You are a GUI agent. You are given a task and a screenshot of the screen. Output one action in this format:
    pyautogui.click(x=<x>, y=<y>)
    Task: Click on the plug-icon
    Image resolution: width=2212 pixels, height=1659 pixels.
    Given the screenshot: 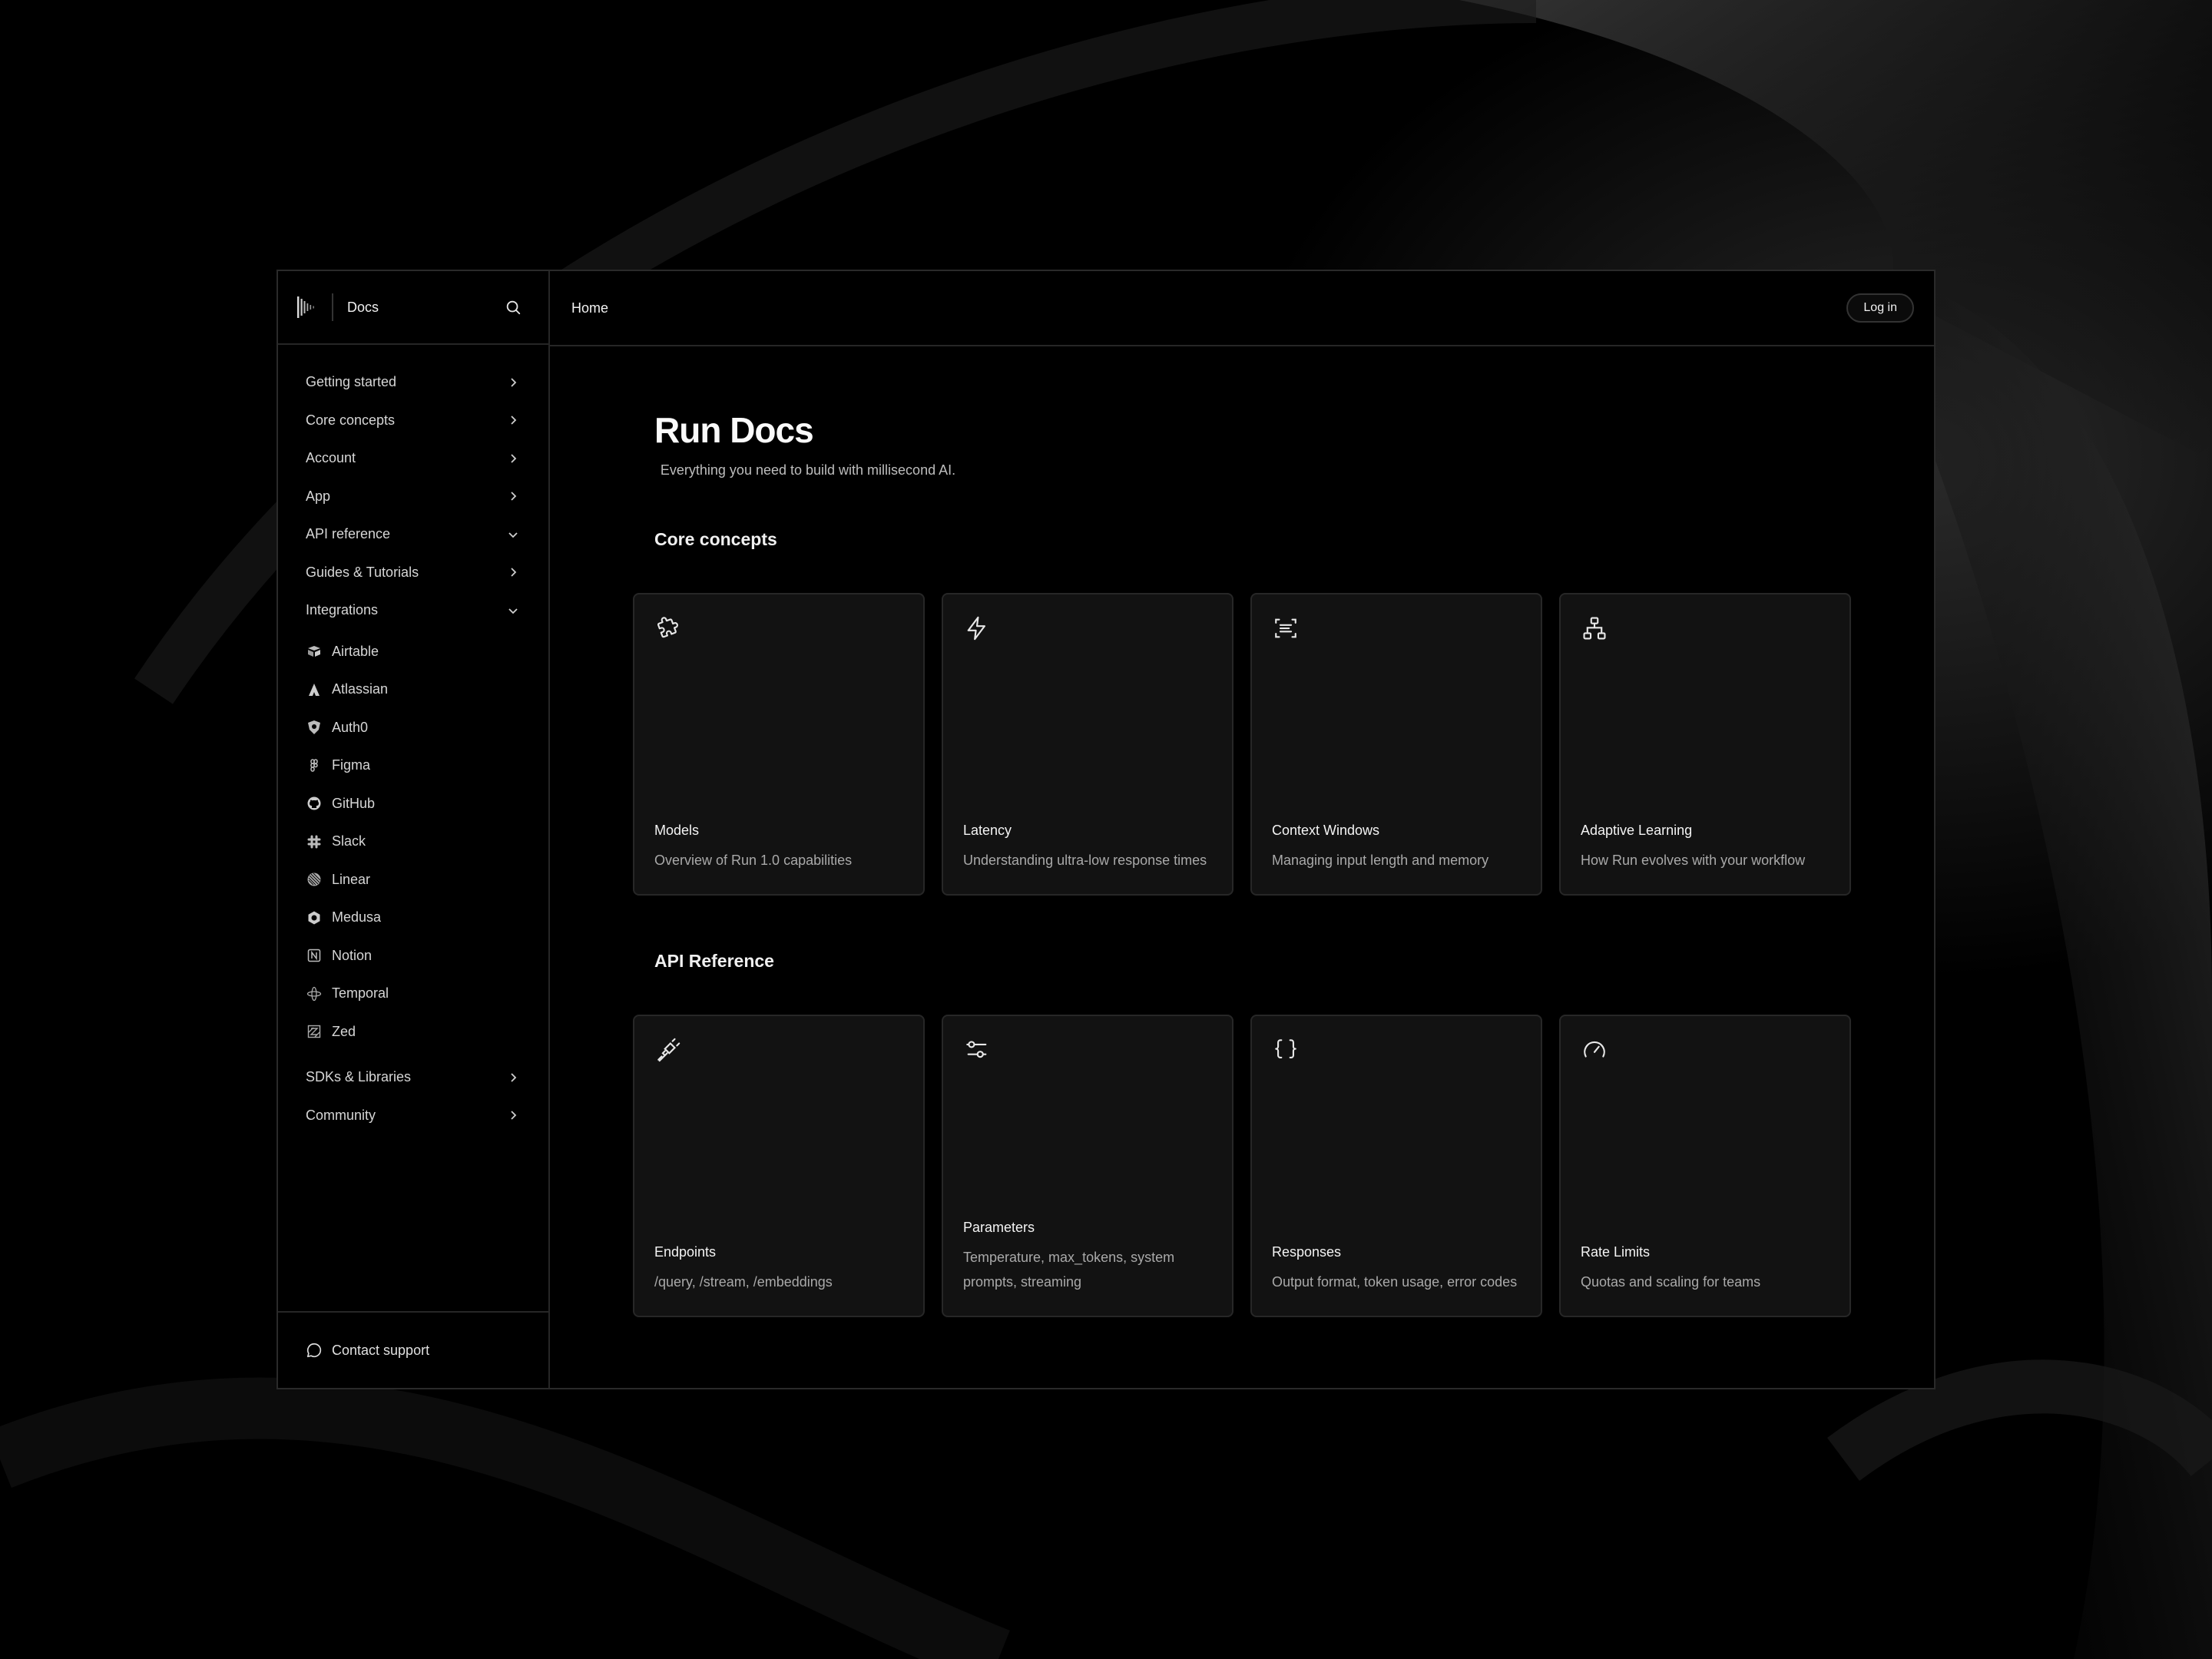 What is the action you would take?
    pyautogui.click(x=668, y=1050)
    